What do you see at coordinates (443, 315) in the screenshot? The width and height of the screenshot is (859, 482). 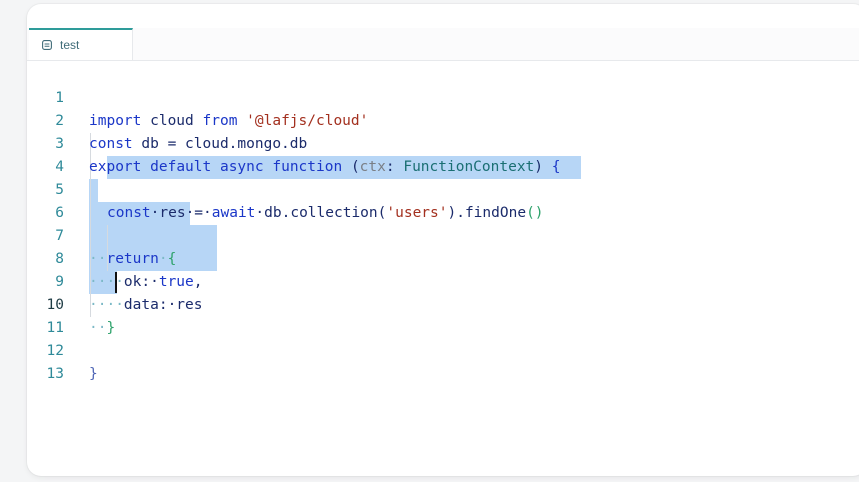 I see `code-line: 11` at bounding box center [443, 315].